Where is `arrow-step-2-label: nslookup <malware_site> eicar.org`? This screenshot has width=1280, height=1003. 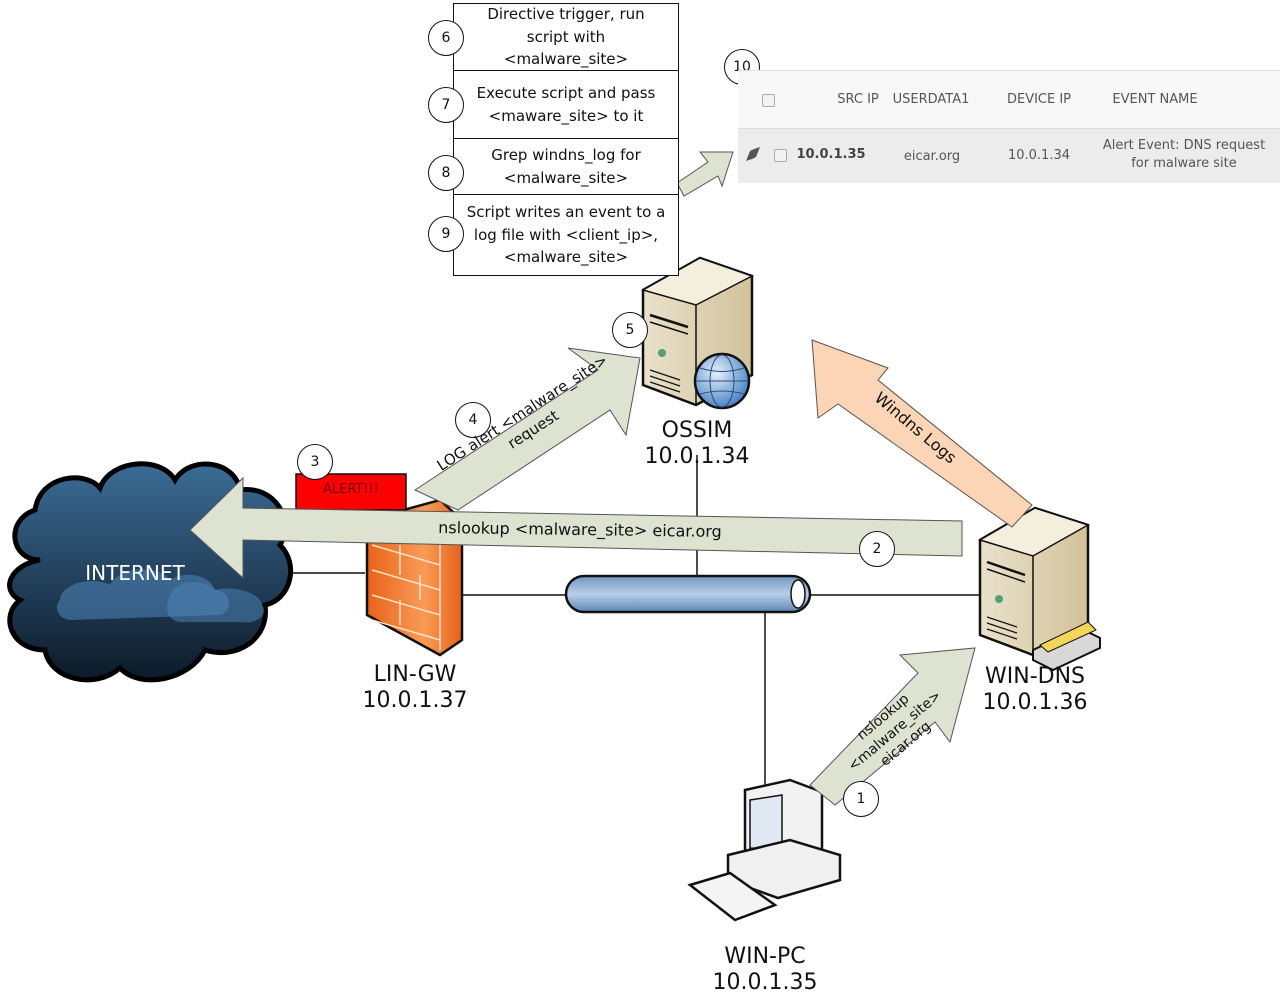 arrow-step-2-label: nslookup <malware_site> eicar.org is located at coordinates (580, 529).